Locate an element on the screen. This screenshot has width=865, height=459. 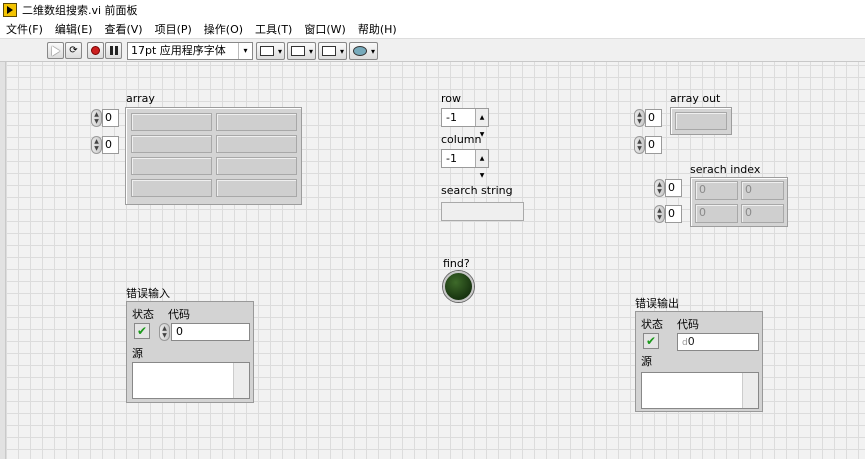
menu-operate: 操作(O) is located at coordinates (223, 29).